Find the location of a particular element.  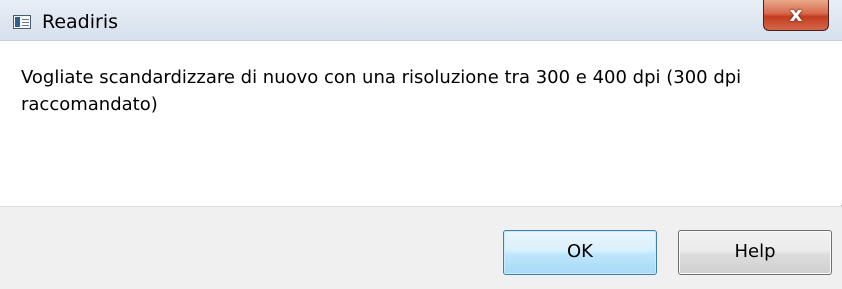

close-button: x is located at coordinates (796, 15).